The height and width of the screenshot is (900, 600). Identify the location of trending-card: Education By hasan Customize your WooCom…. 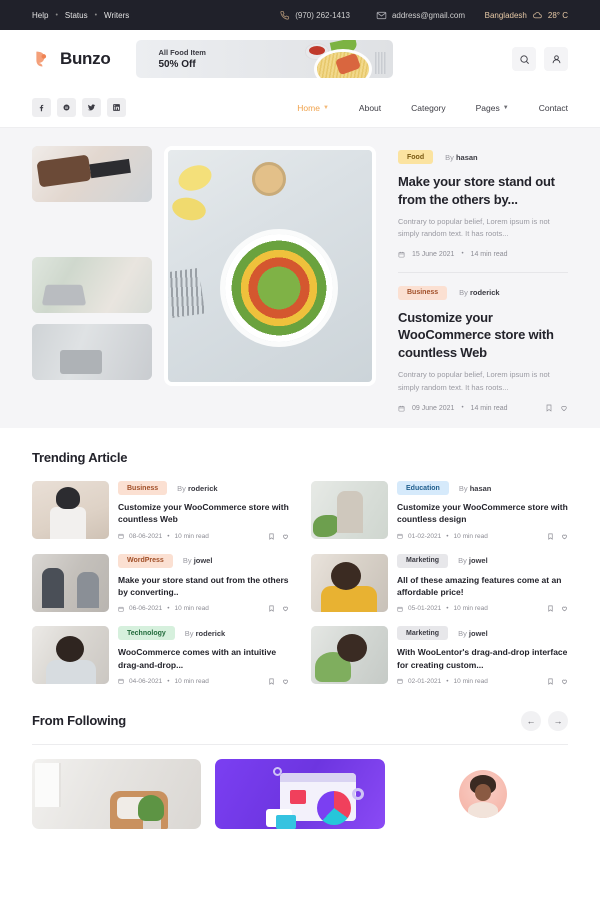
(439, 510).